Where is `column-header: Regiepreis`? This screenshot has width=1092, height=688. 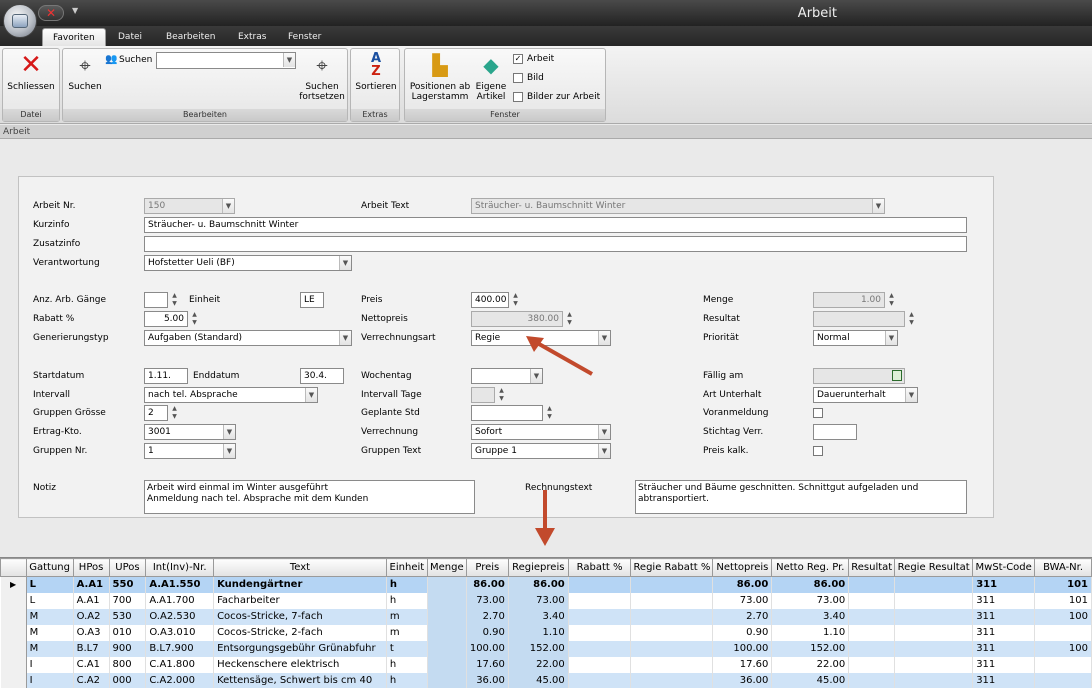
column-header: Regiepreis is located at coordinates (538, 567).